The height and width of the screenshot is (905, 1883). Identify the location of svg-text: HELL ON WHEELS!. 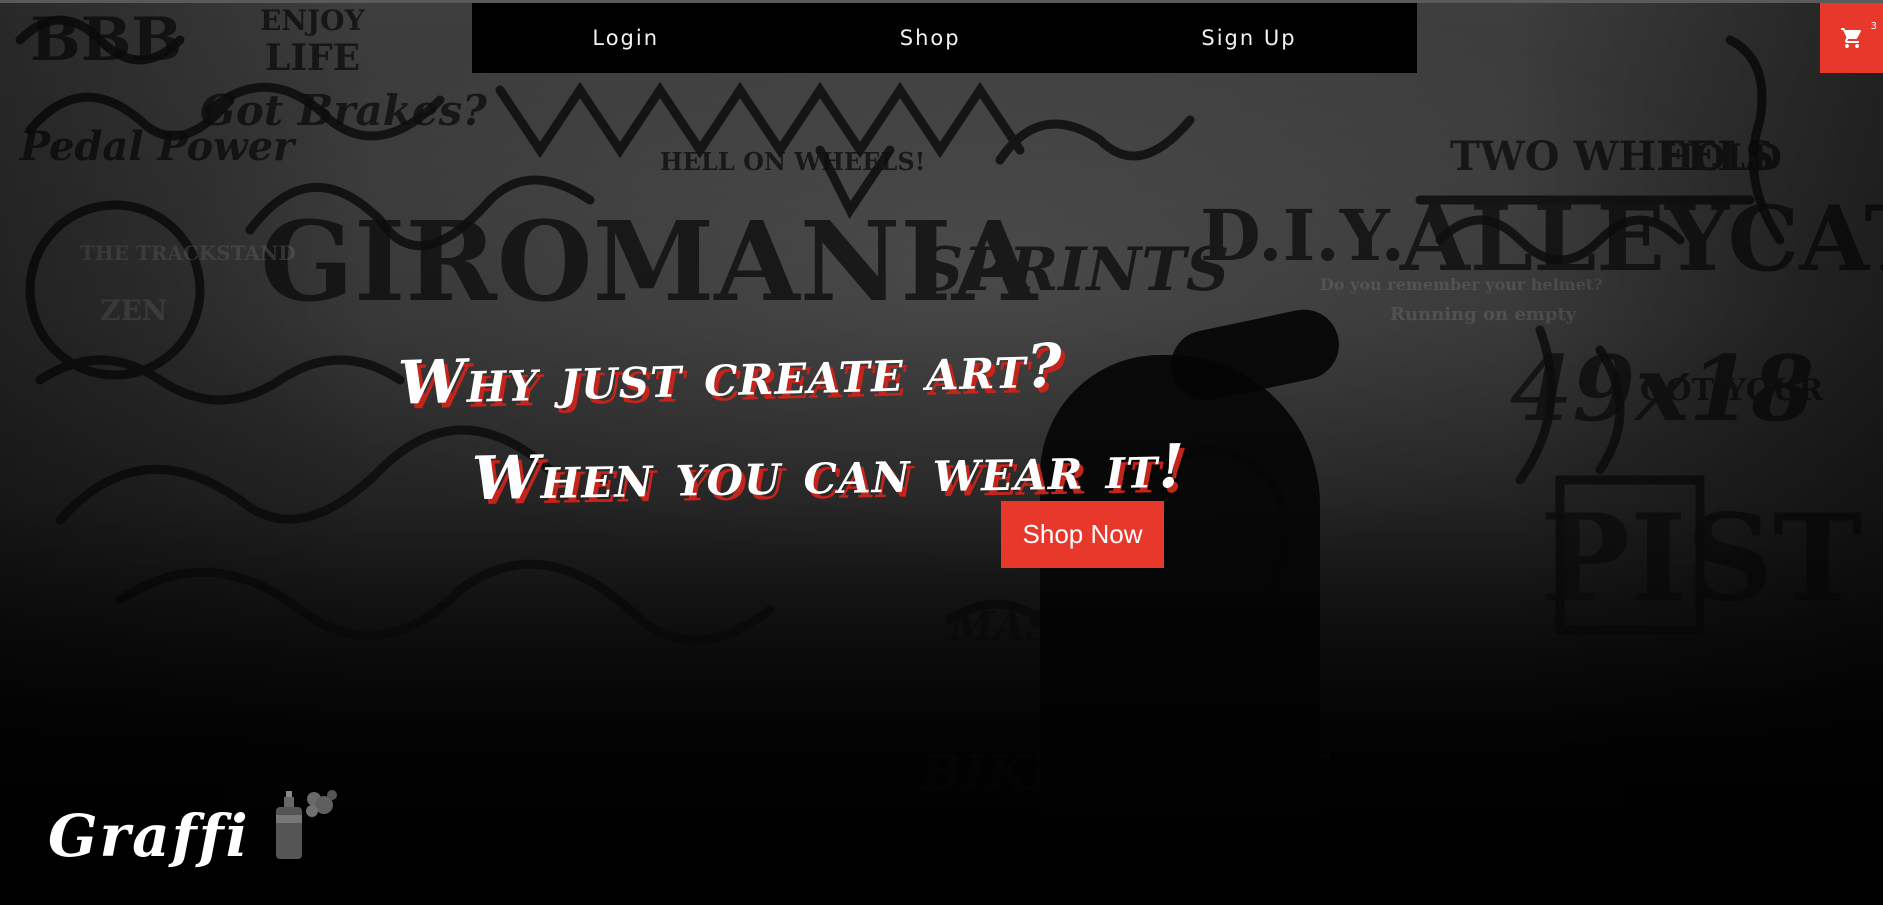
(792, 161).